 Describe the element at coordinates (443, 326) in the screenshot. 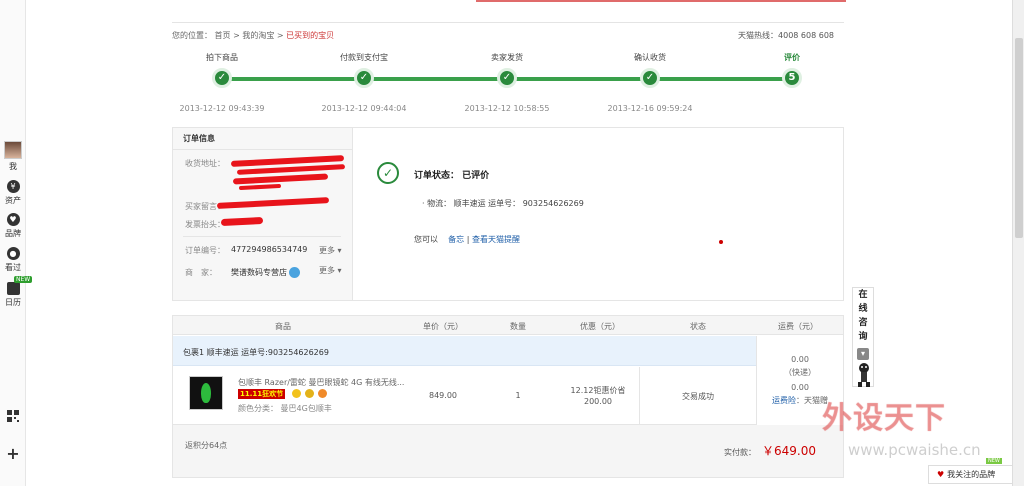

I see `col-price: 单价（元）` at that location.